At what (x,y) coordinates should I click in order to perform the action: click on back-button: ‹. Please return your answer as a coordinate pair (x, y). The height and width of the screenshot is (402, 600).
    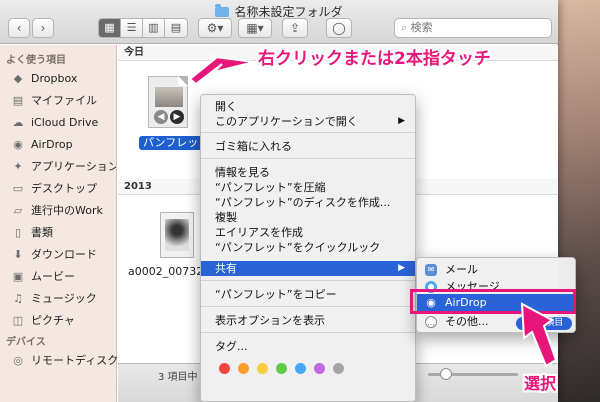
    Looking at the image, I should click on (19, 28).